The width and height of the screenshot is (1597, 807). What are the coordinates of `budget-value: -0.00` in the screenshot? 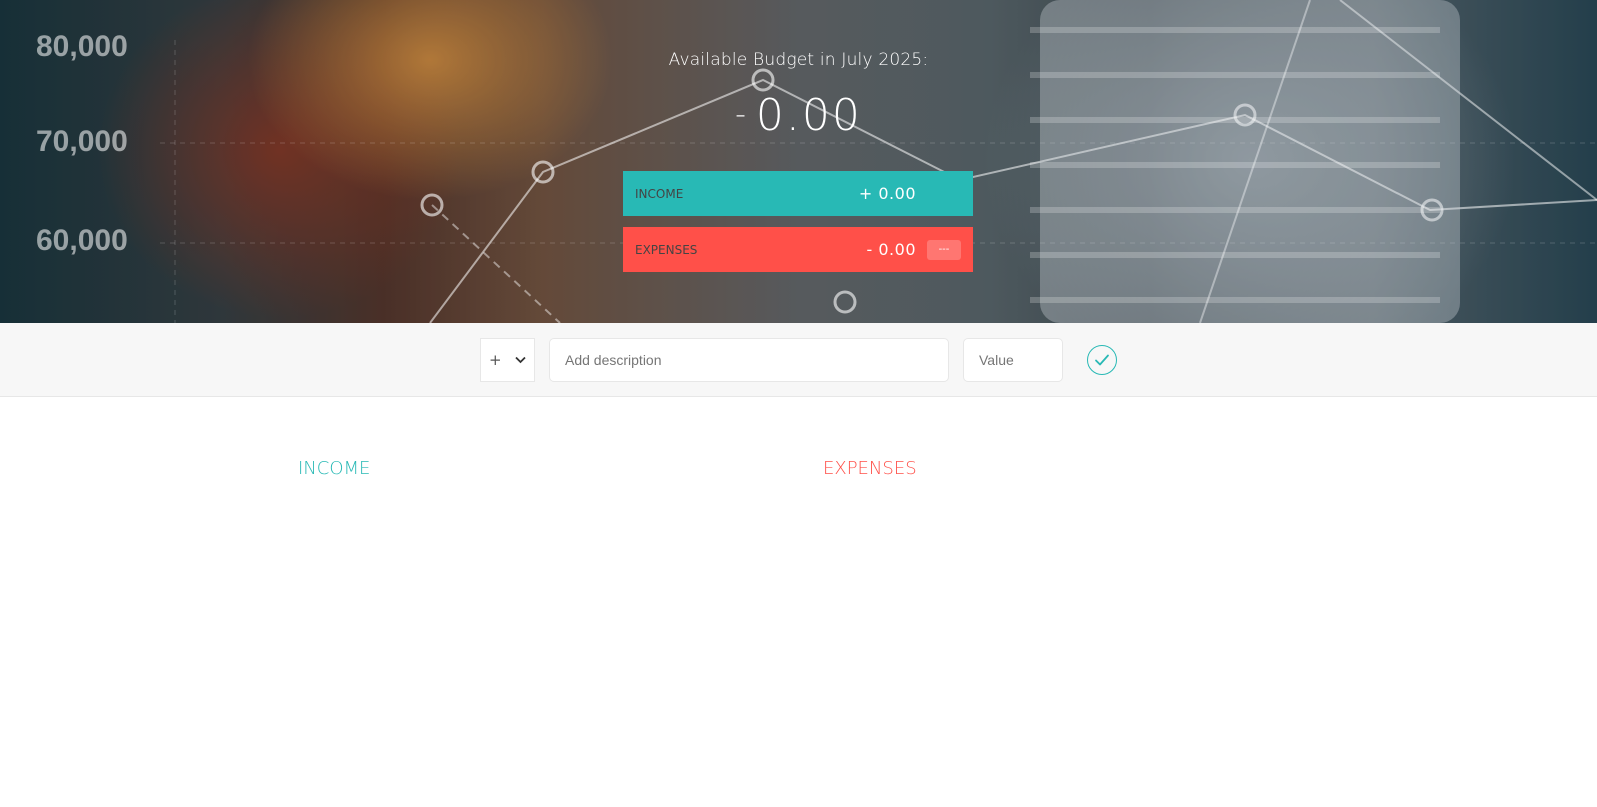 It's located at (798, 115).